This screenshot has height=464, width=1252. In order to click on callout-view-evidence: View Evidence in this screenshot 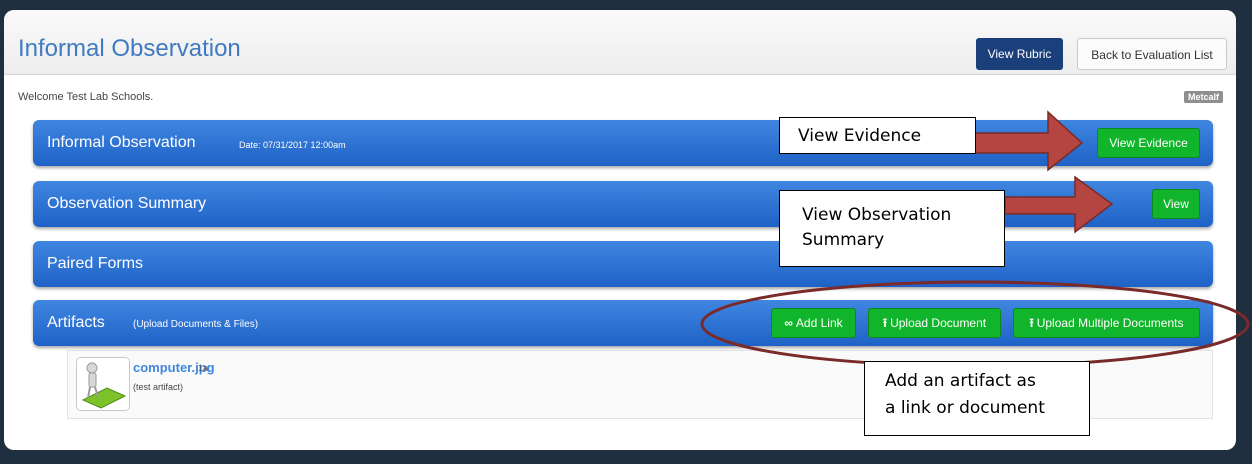, I will do `click(877, 135)`.